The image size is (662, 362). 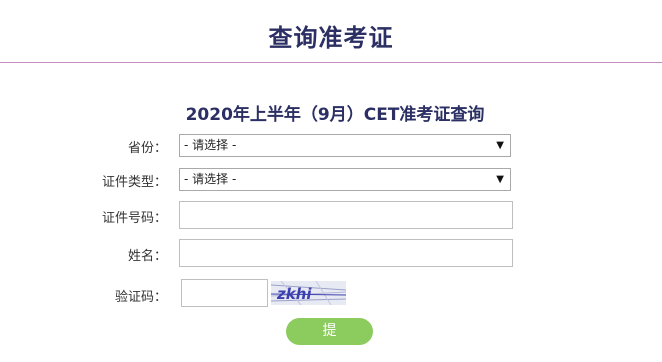 I want to click on submit-button: 提 交, so click(x=329, y=340).